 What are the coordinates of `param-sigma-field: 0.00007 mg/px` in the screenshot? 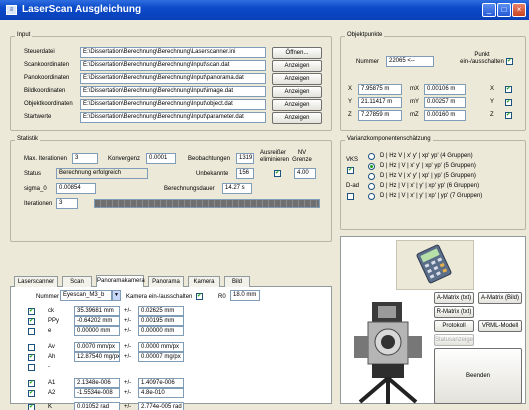 It's located at (161, 357).